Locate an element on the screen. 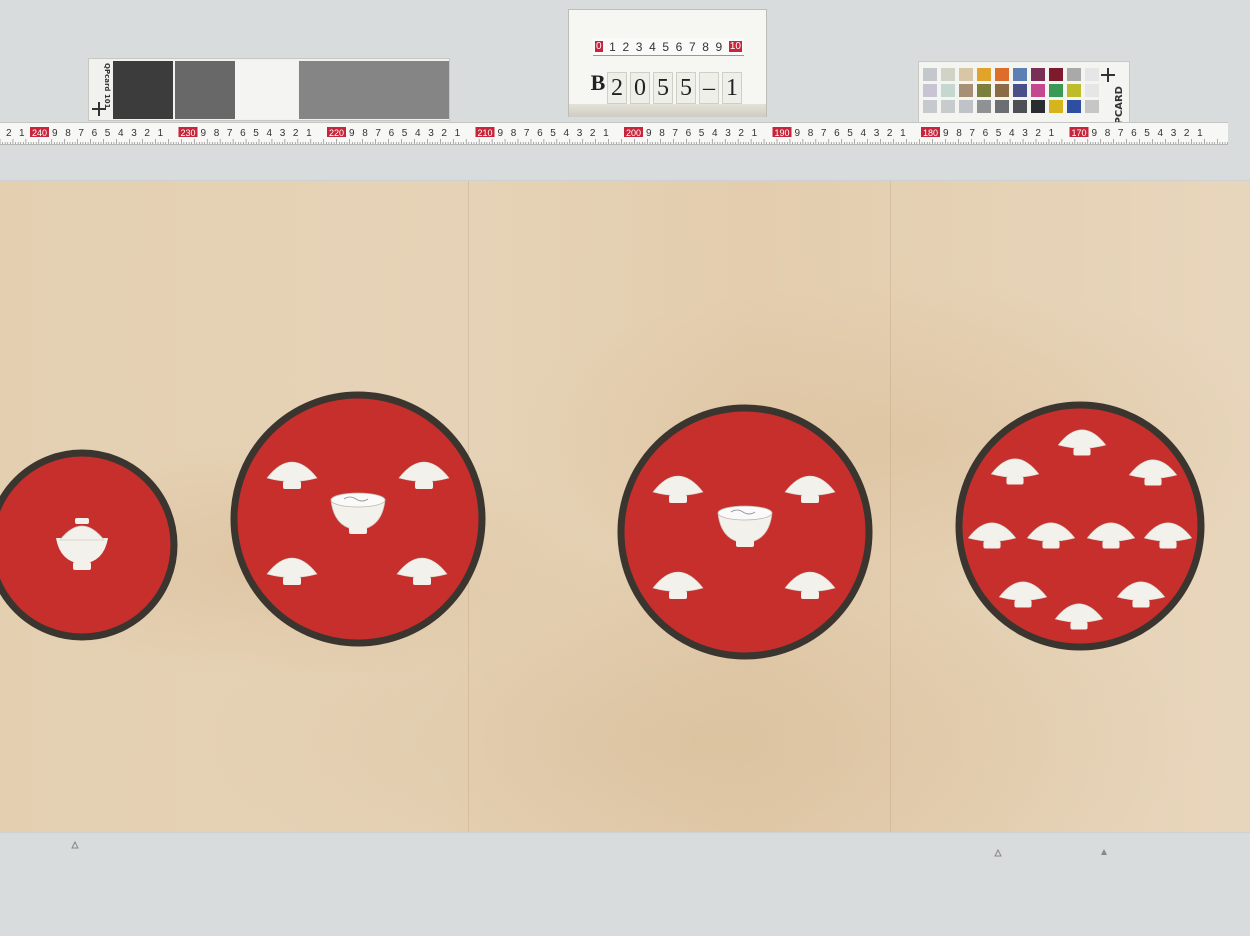 The height and width of the screenshot is (936, 1250). gray-patch-neutral is located at coordinates (374, 90).